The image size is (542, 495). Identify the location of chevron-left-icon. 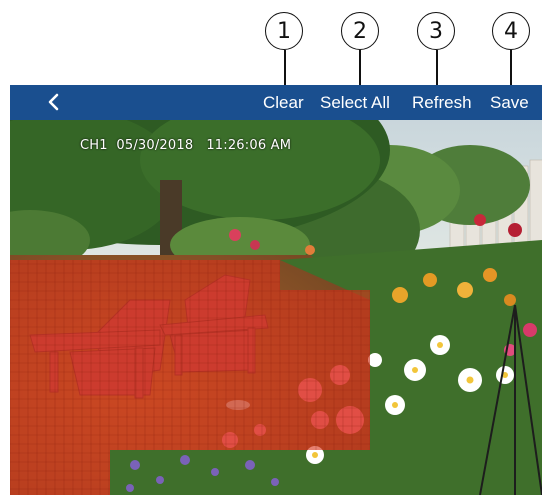
(53, 102).